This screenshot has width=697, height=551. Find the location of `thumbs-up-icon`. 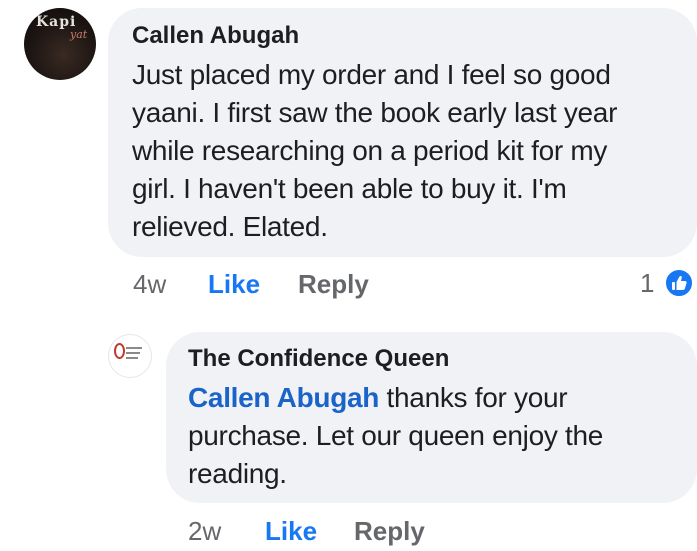

thumbs-up-icon is located at coordinates (679, 283).